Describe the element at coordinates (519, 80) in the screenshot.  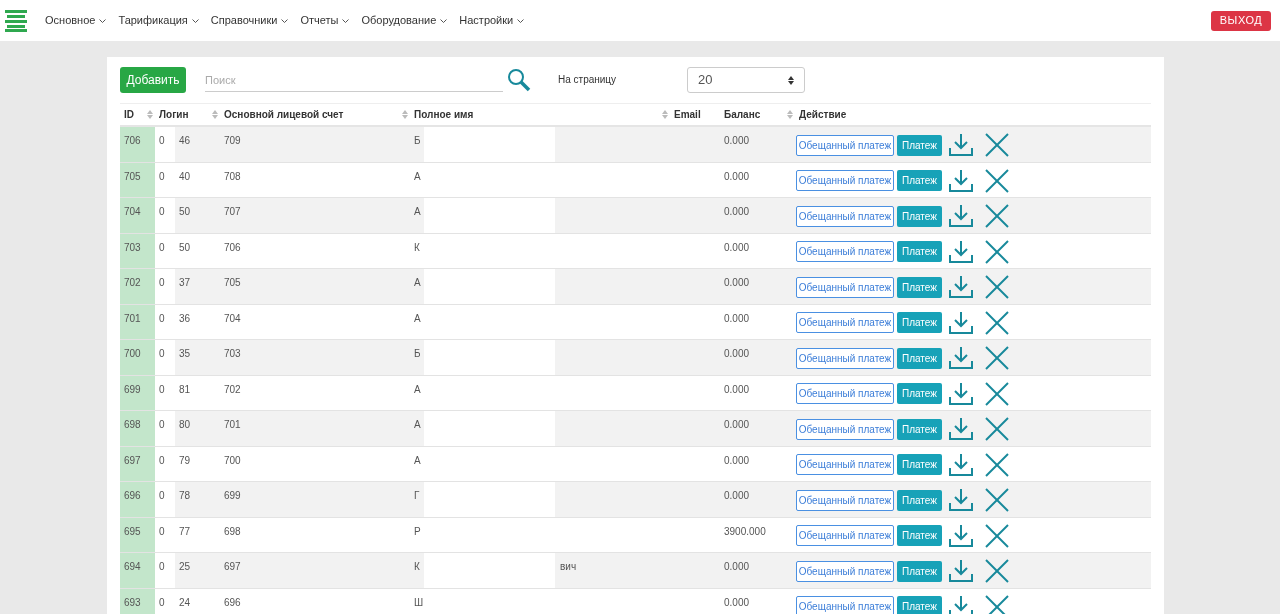
I see `search-icon` at that location.